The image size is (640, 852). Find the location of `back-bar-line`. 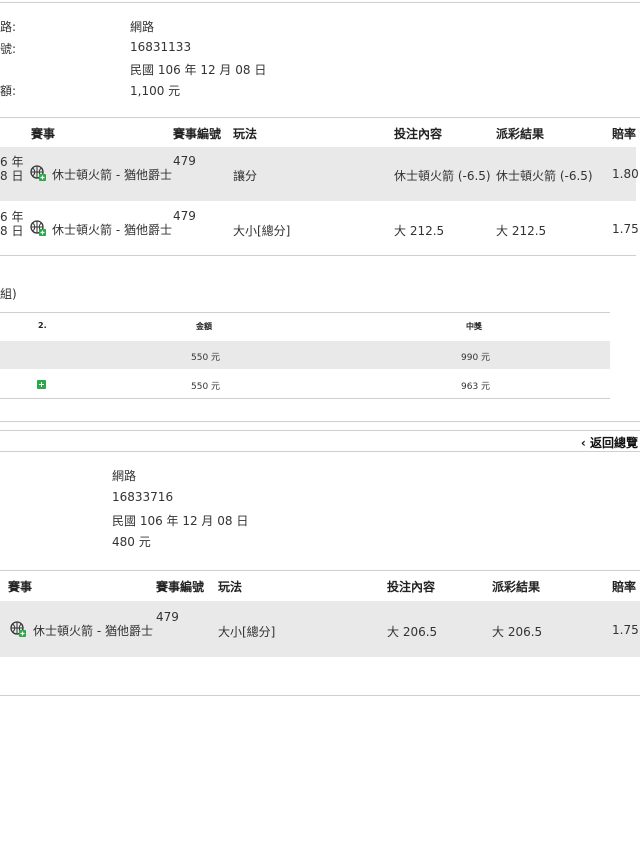

back-bar-line is located at coordinates (320, 451).